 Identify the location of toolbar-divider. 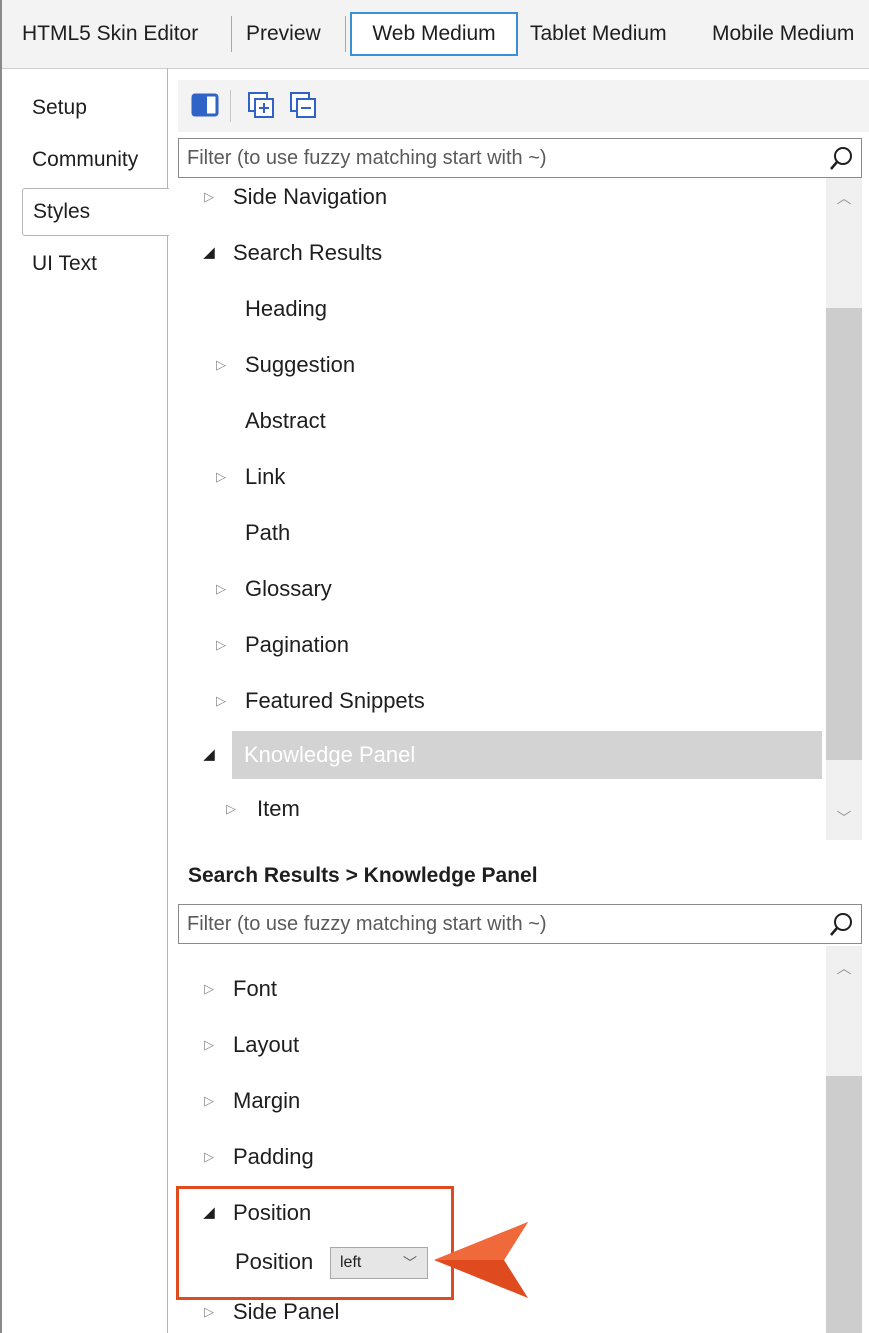
(230, 106).